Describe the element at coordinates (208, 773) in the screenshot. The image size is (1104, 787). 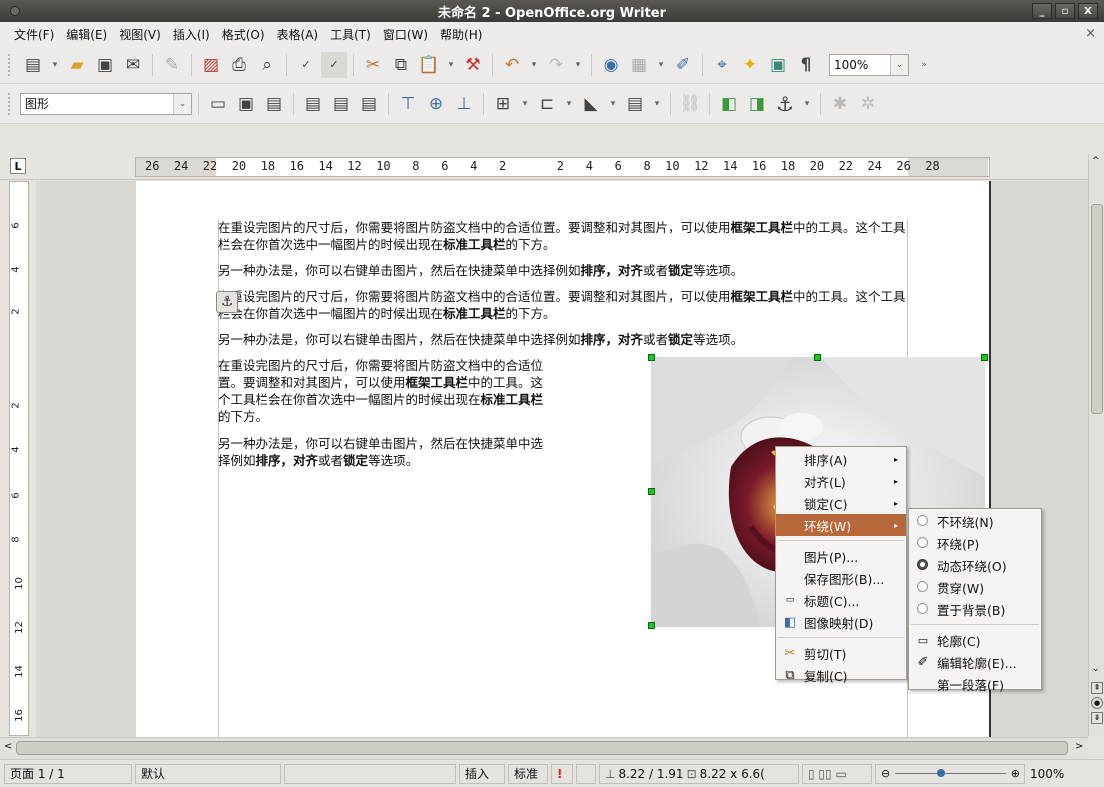
I see `page-style: 默认` at that location.